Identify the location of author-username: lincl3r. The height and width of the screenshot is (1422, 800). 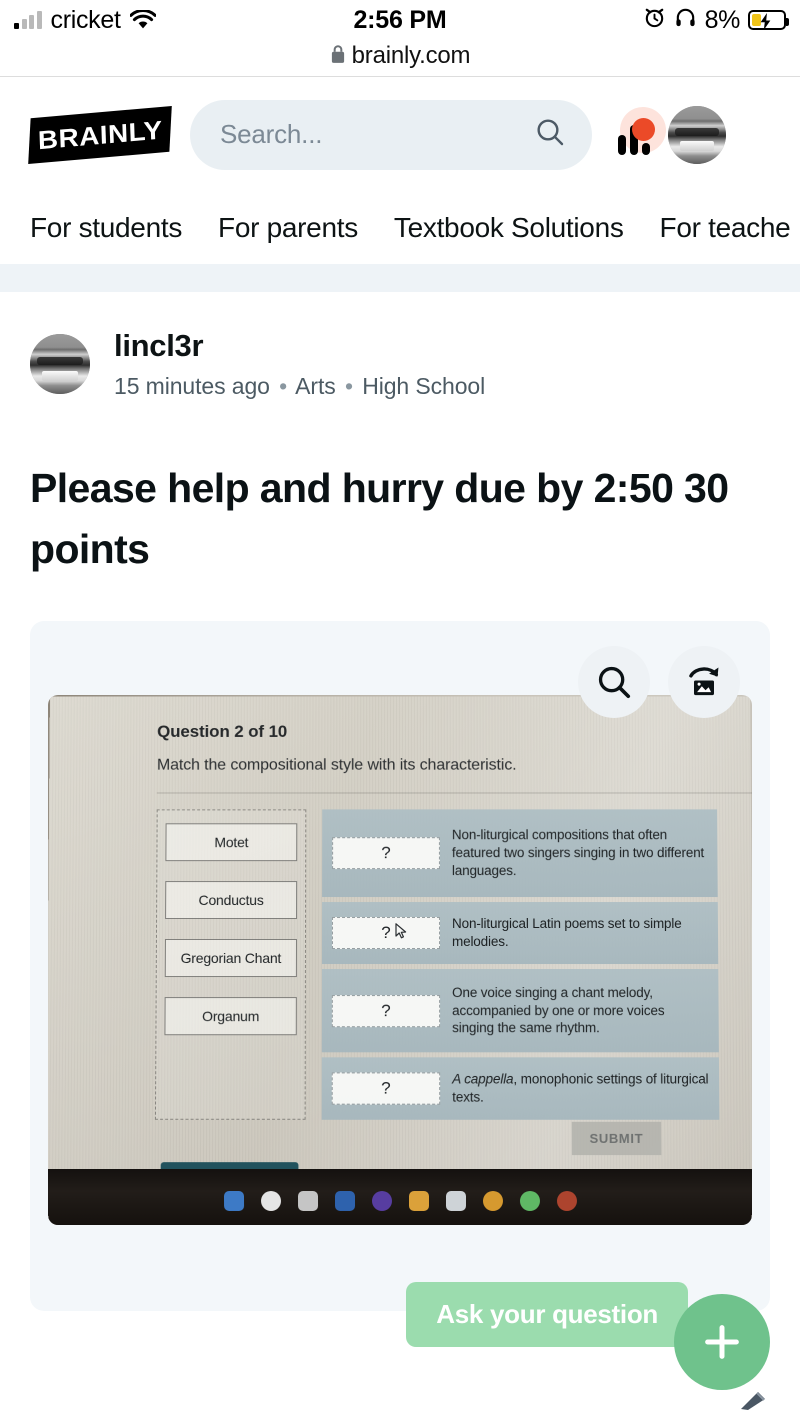
(299, 346).